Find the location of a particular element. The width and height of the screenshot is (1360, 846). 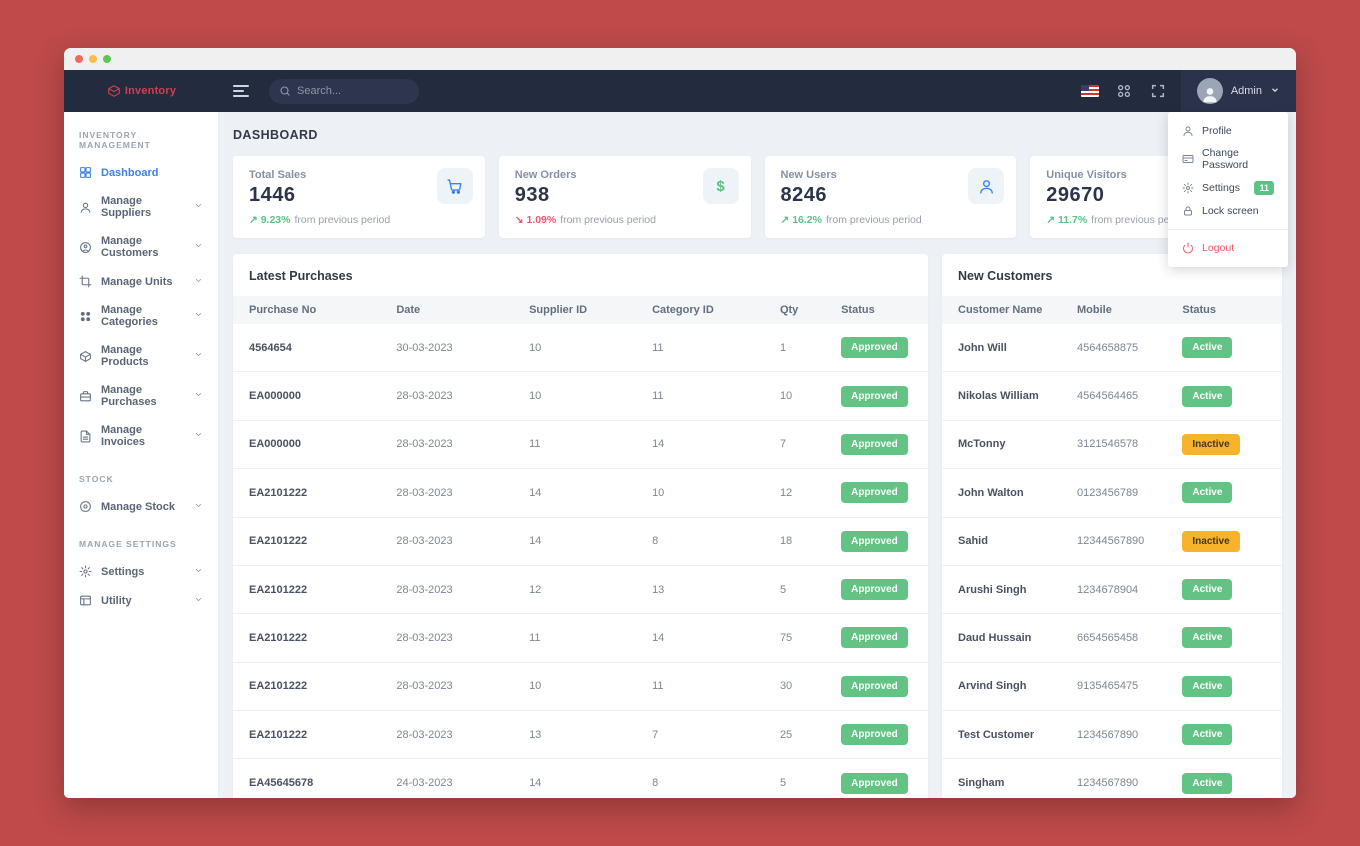

stock-icon is located at coordinates (85, 506).